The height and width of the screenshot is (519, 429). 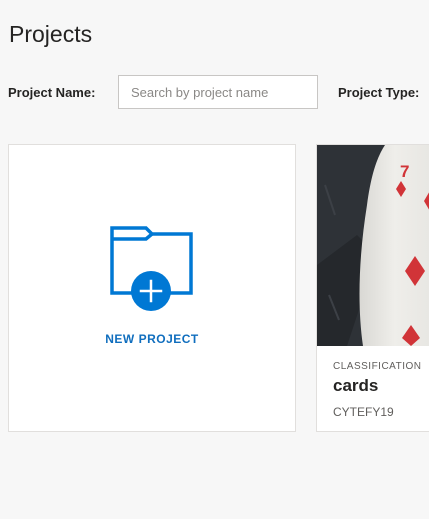 I want to click on project-name-label: Project Name:, so click(x=52, y=92).